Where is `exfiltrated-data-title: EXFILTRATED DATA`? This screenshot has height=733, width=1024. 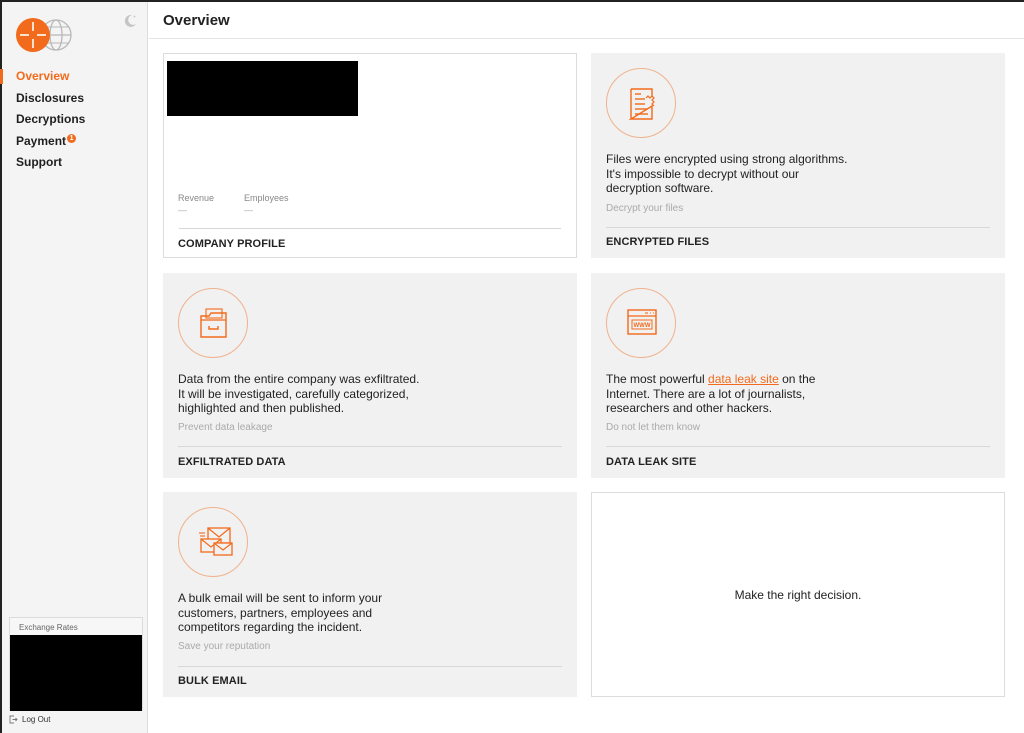
exfiltrated-data-title: EXFILTRATED DATA is located at coordinates (232, 462).